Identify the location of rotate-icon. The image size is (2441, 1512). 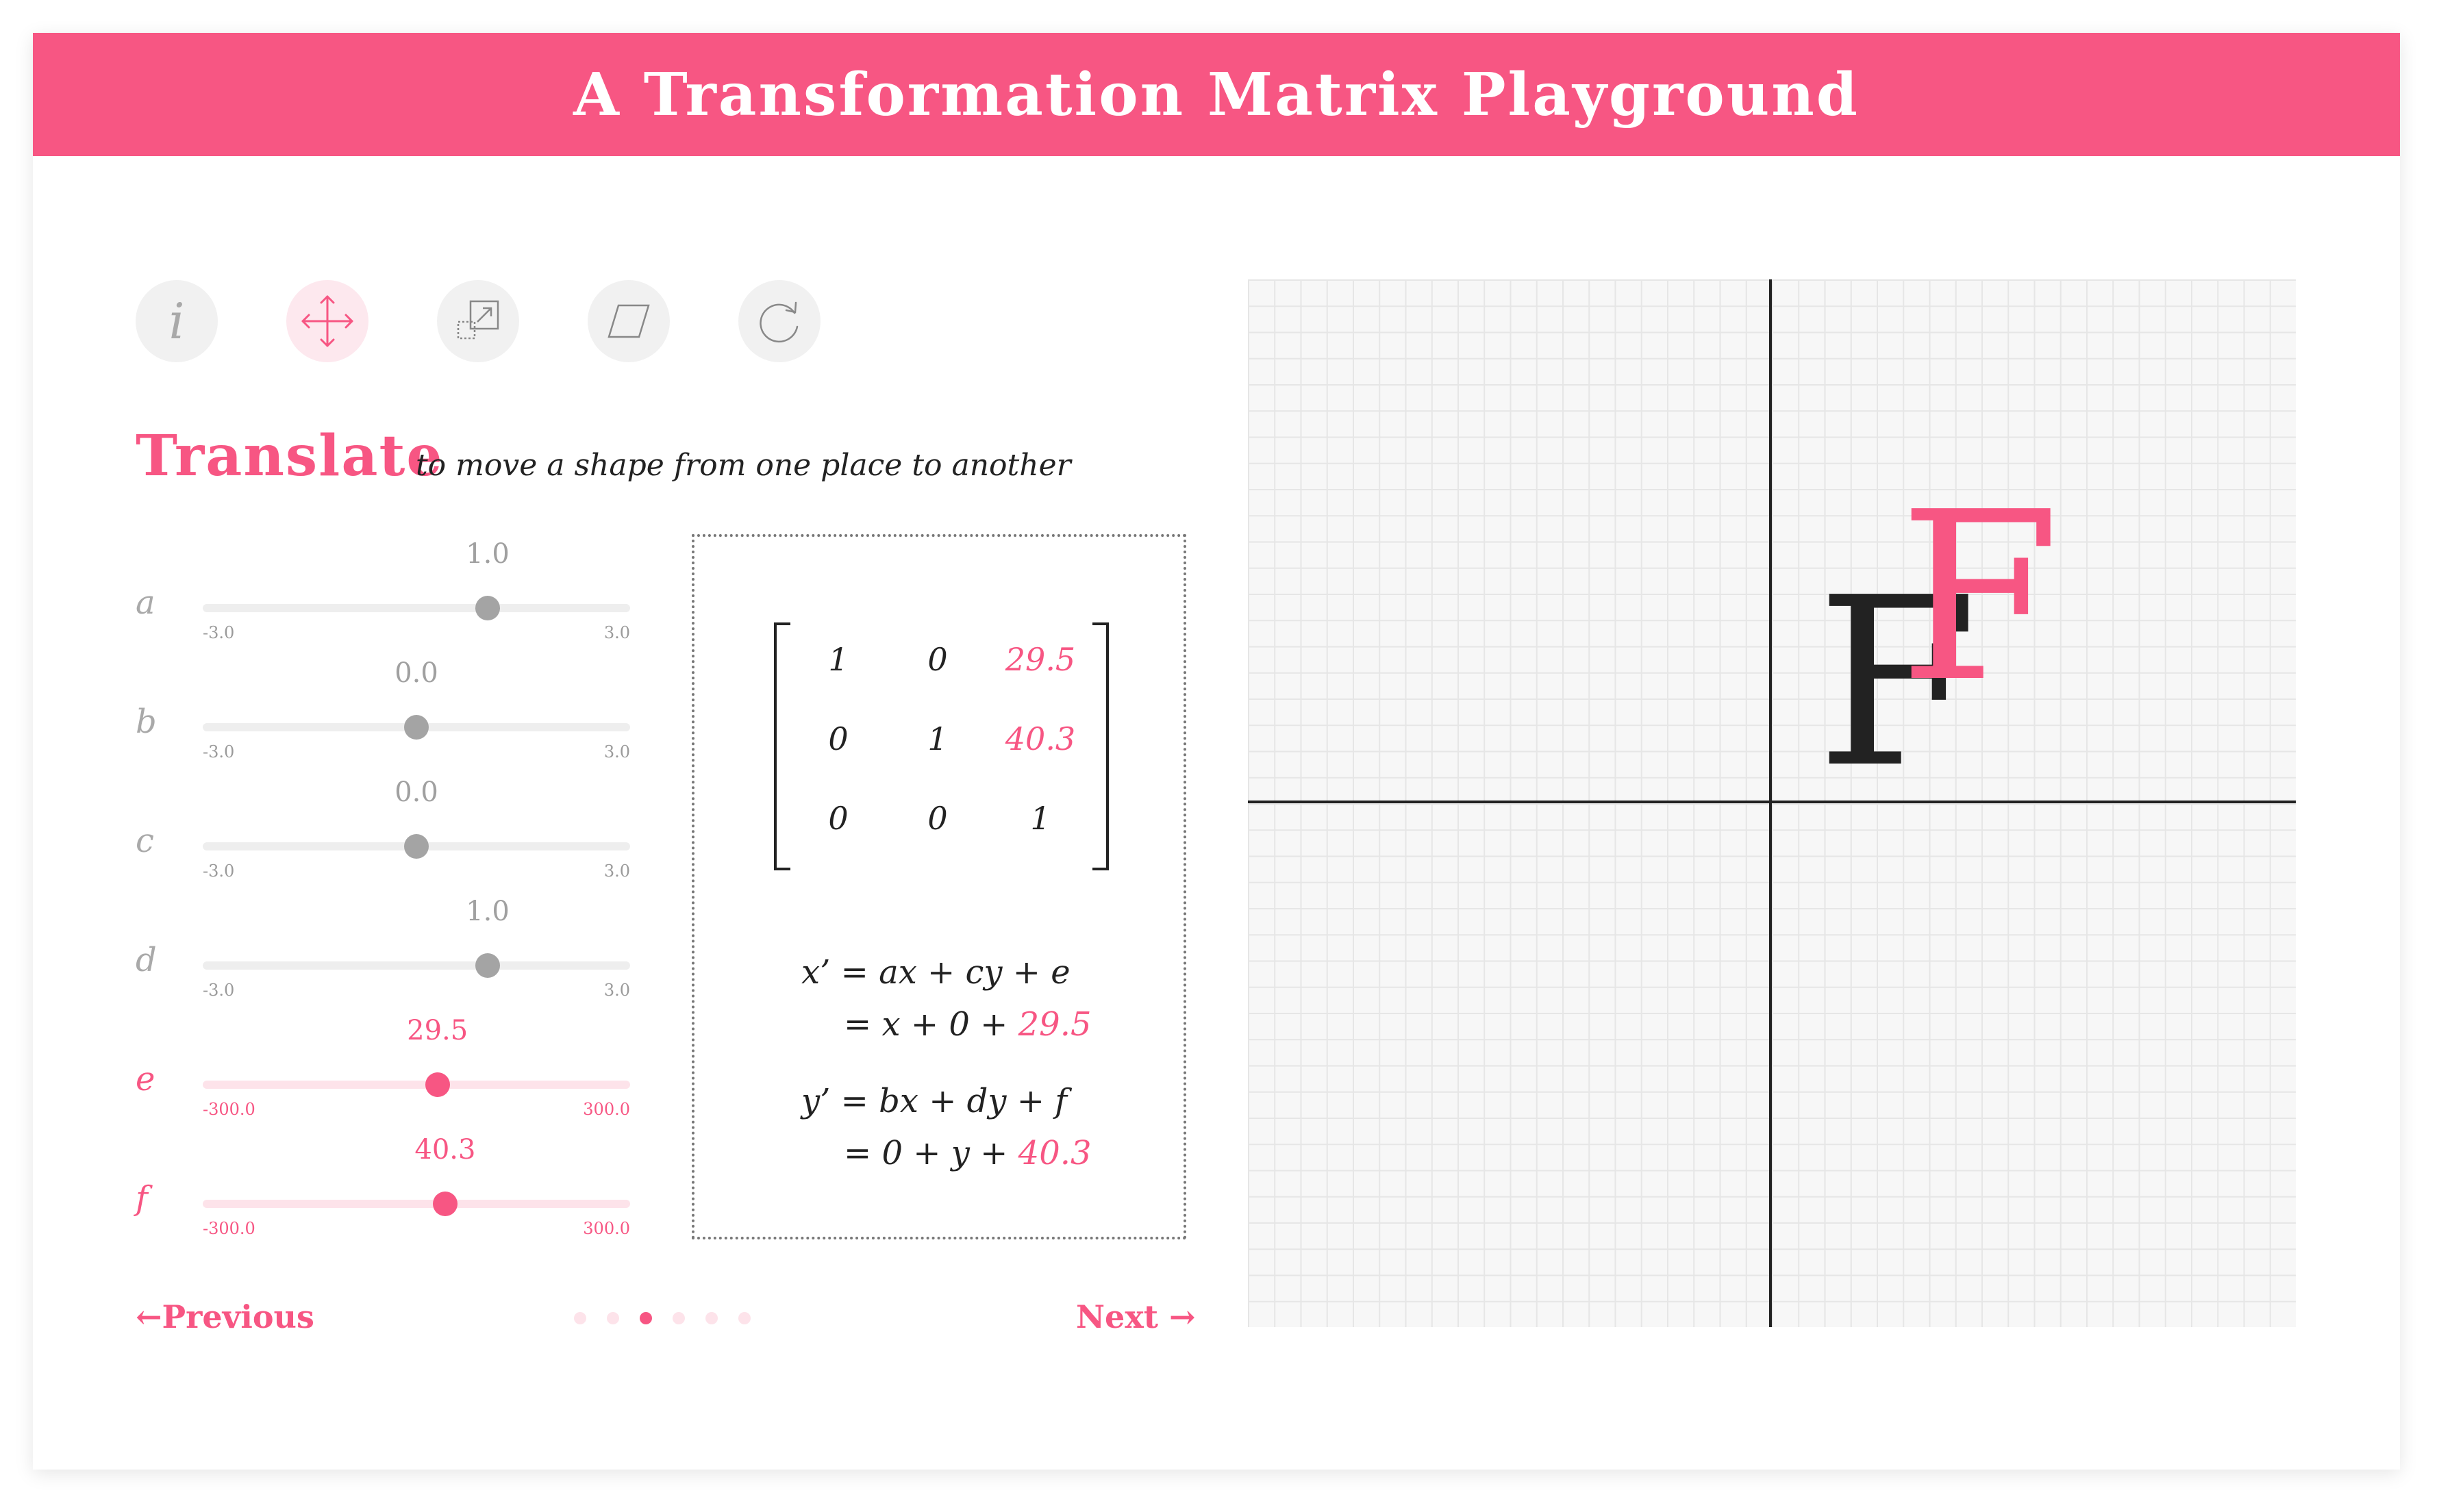
(779, 322).